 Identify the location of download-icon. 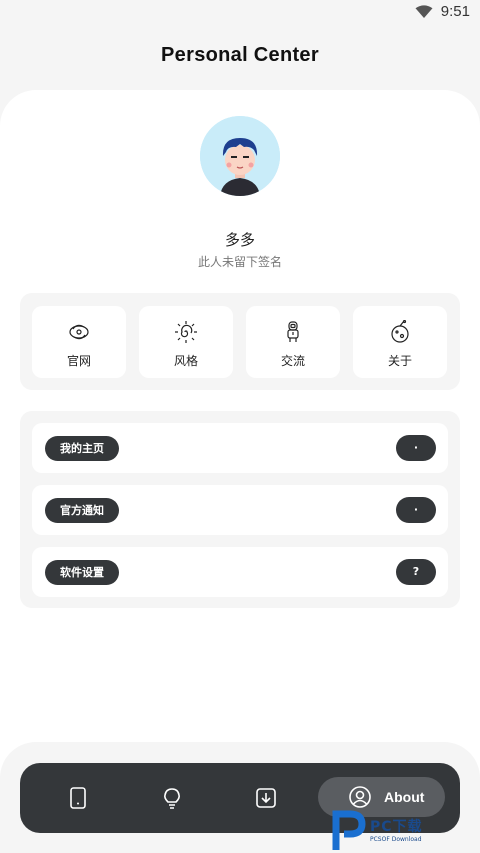
(266, 798).